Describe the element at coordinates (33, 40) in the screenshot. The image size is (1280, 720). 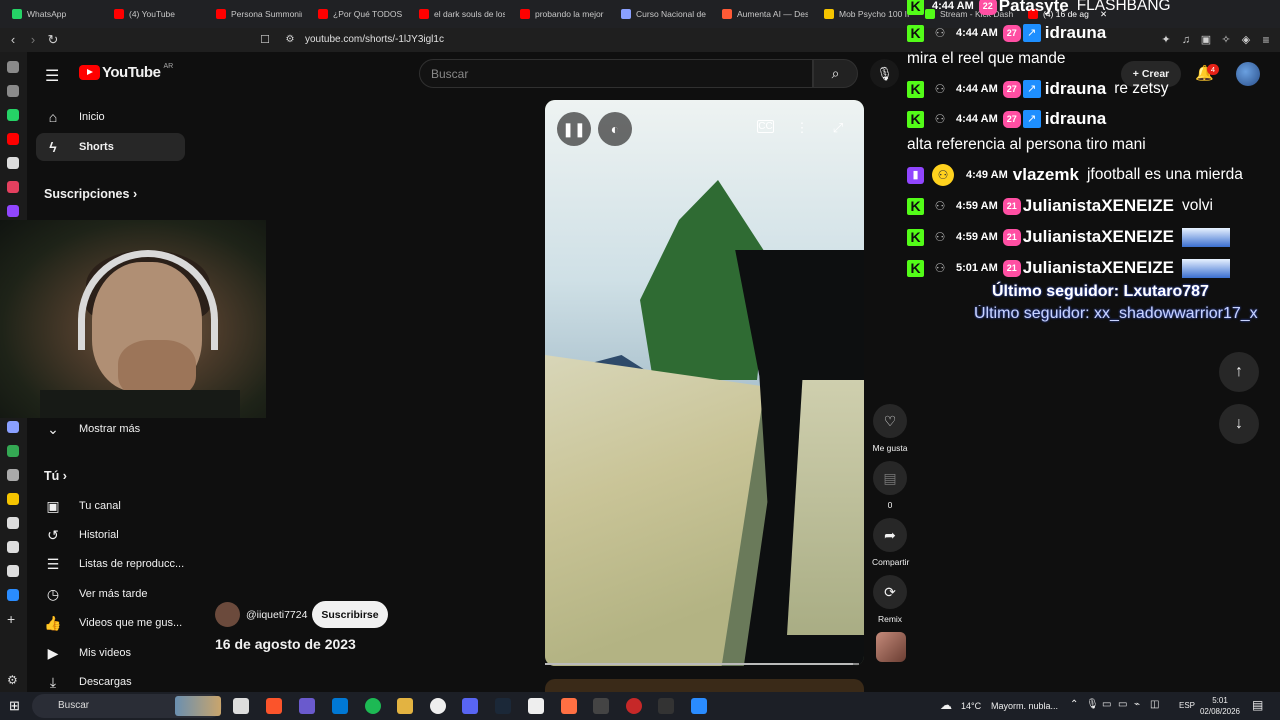
I see `forward-icon: ›` at that location.